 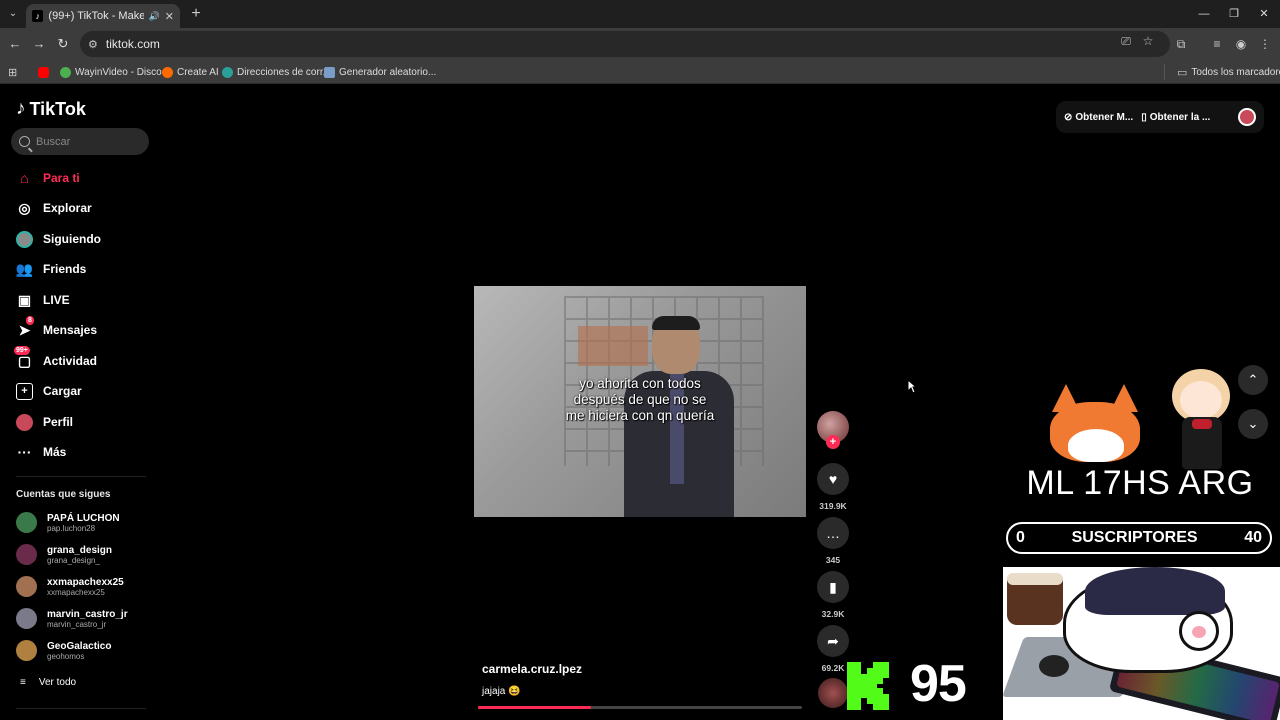 What do you see at coordinates (1265, 44) in the screenshot?
I see `browser-menu-icon: ⋮` at bounding box center [1265, 44].